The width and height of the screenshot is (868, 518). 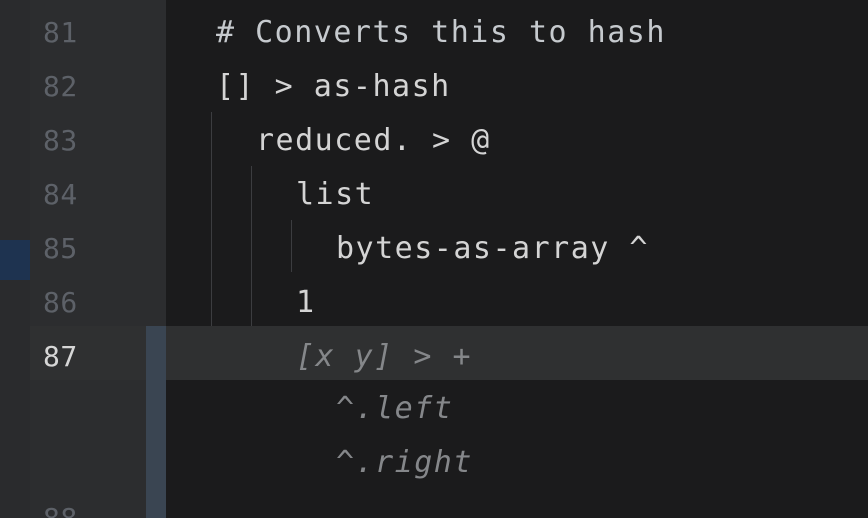 I want to click on line-number: 86, so click(x=60, y=302).